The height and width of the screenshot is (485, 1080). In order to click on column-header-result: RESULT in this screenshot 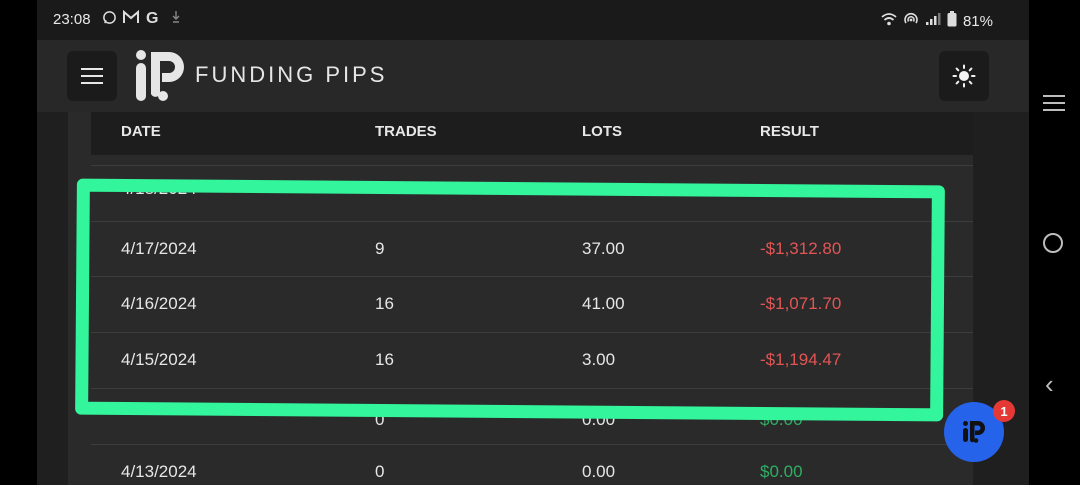, I will do `click(789, 131)`.